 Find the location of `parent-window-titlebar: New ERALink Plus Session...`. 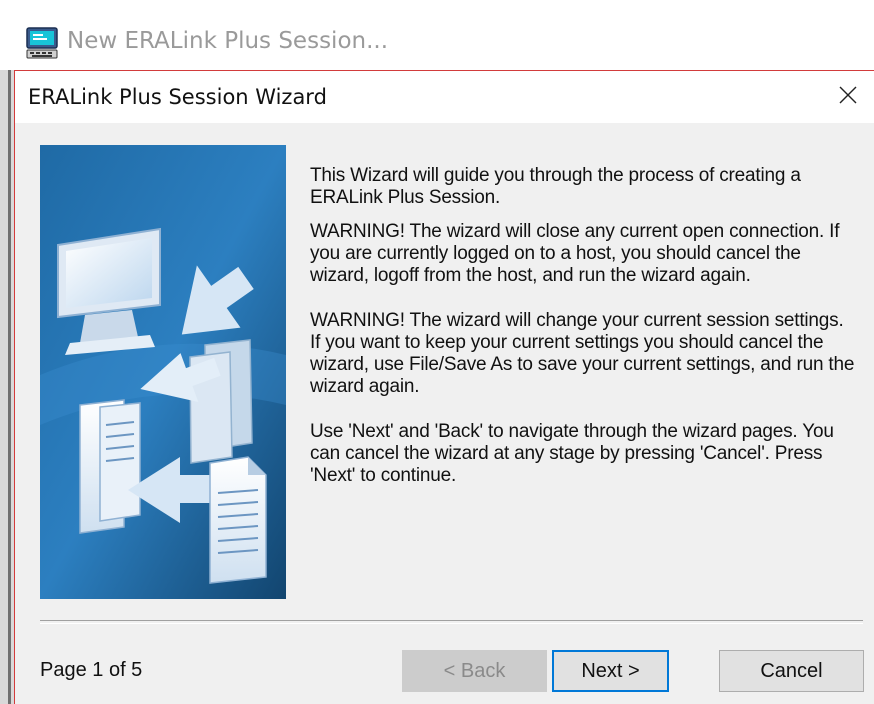

parent-window-titlebar: New ERALink Plus Session... is located at coordinates (437, 35).